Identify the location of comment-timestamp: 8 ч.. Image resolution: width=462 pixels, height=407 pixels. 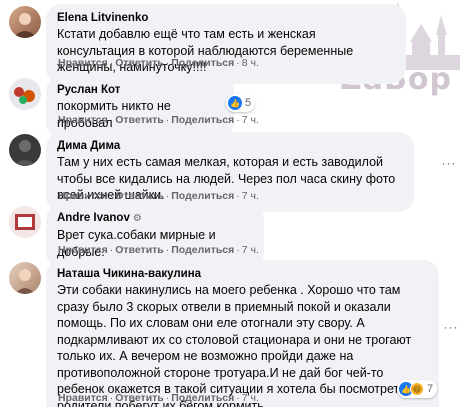
(250, 63).